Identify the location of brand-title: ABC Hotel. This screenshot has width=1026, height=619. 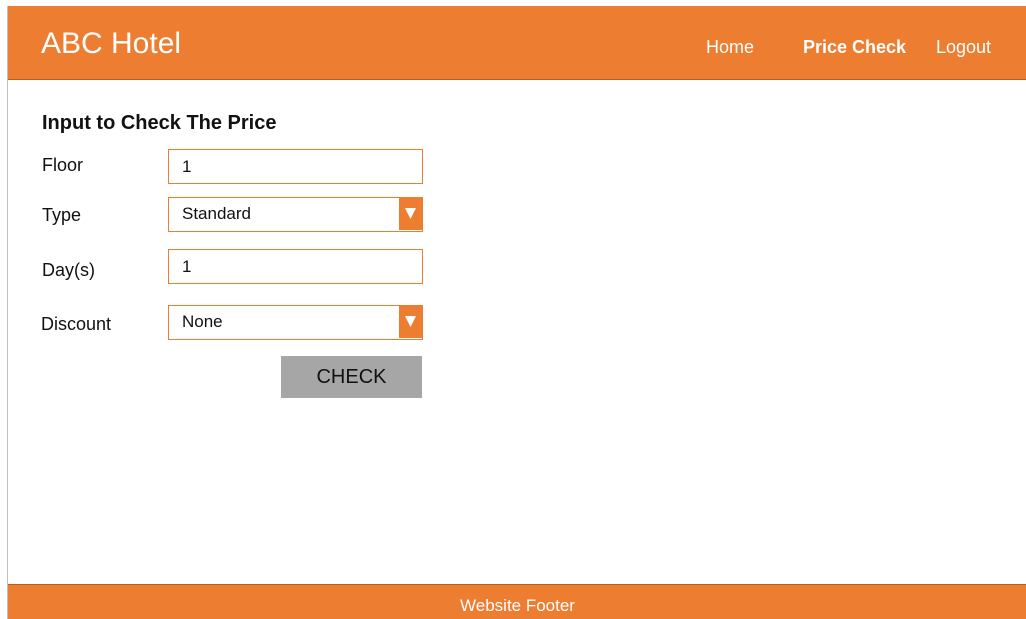
(111, 43).